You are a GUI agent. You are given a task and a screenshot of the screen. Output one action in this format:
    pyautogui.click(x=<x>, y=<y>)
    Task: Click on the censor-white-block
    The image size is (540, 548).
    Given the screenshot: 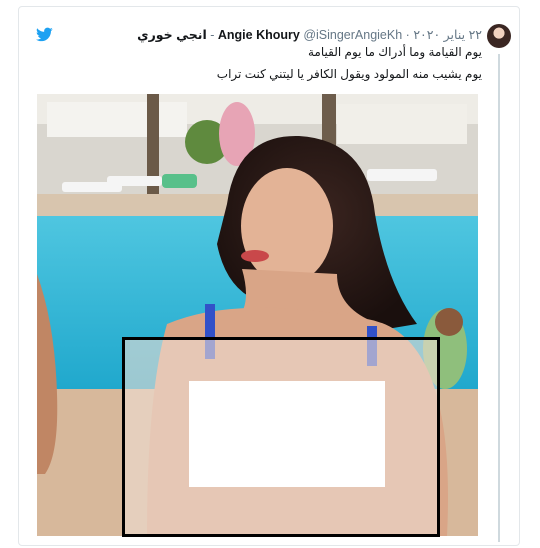 What is the action you would take?
    pyautogui.click(x=287, y=434)
    